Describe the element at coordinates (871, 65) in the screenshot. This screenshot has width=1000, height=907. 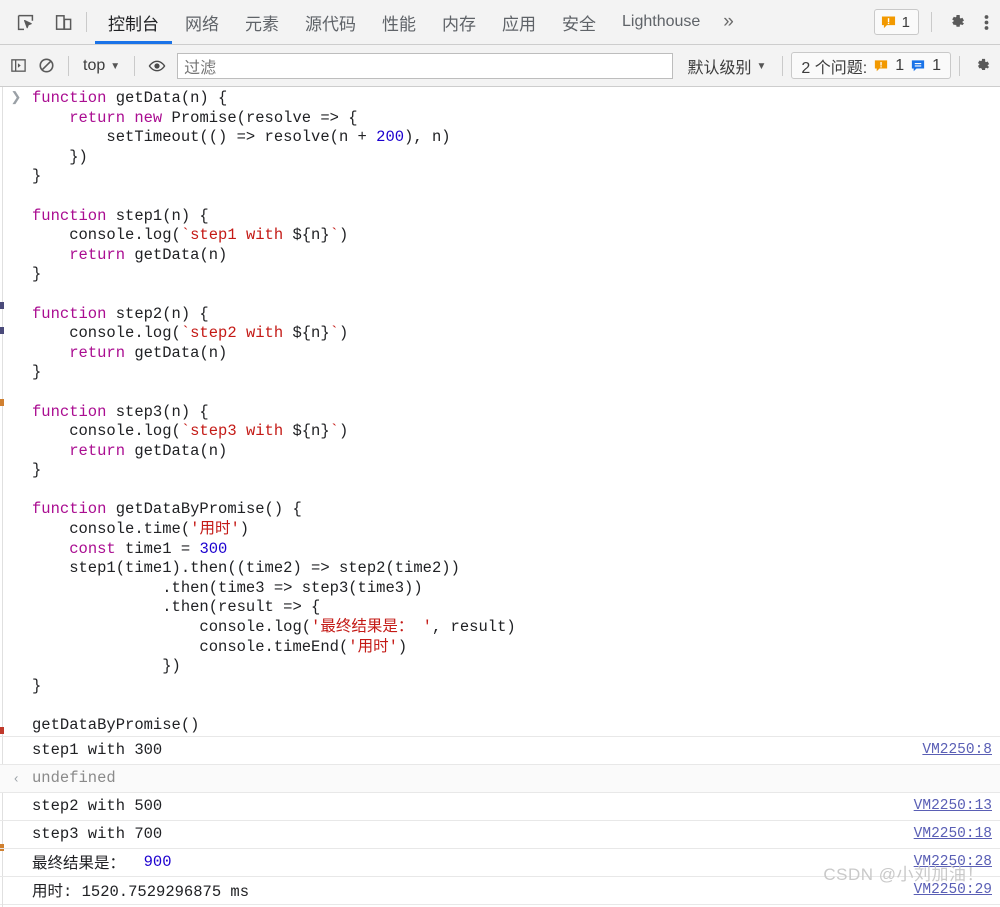
I see `issues-badge: 2 个问题: 1 1` at that location.